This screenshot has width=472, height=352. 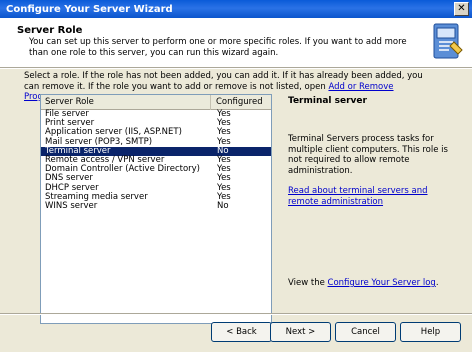 I want to click on detail-title: Terminal server, so click(x=327, y=101).